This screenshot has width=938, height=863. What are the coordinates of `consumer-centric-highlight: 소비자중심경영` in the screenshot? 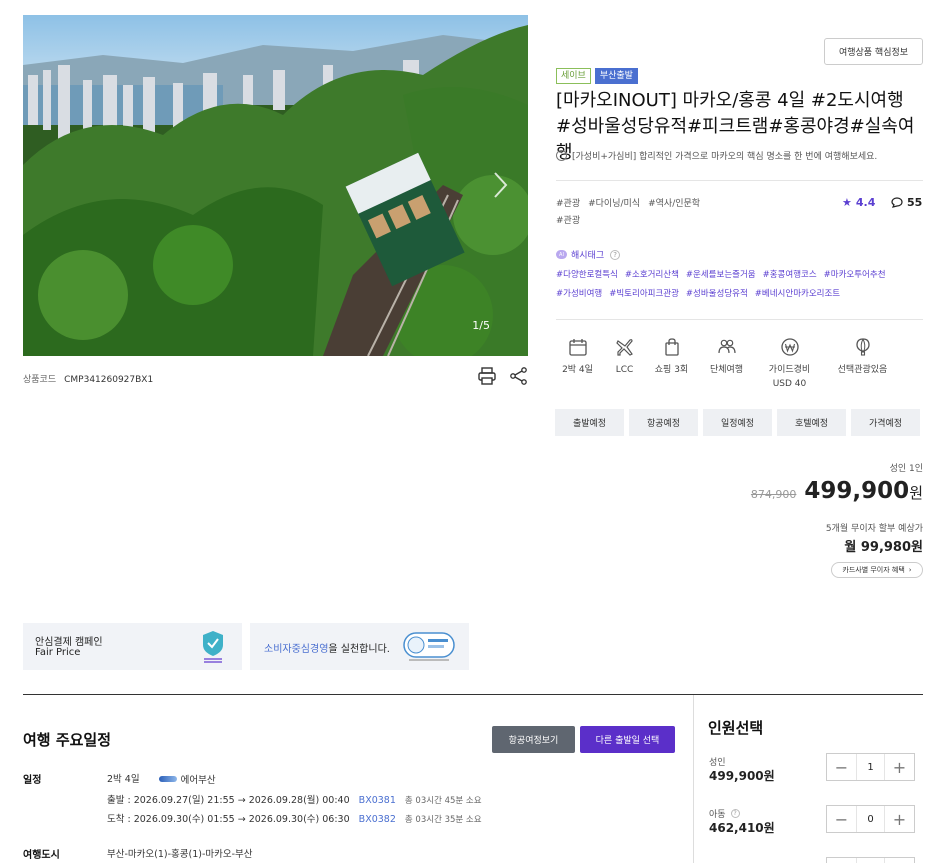 It's located at (296, 649).